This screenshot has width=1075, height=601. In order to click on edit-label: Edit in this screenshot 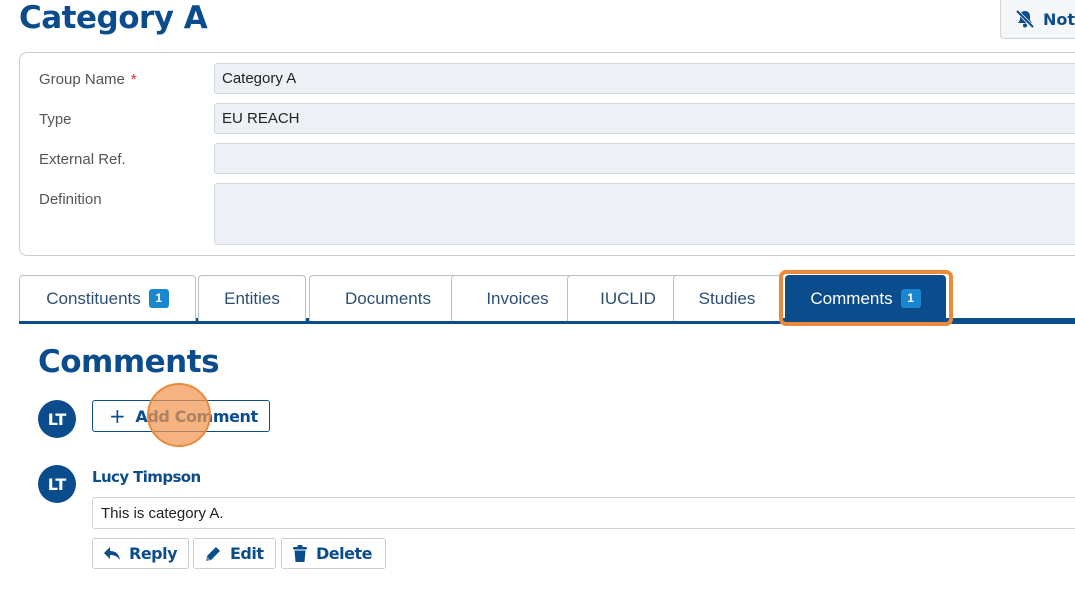, I will do `click(247, 553)`.